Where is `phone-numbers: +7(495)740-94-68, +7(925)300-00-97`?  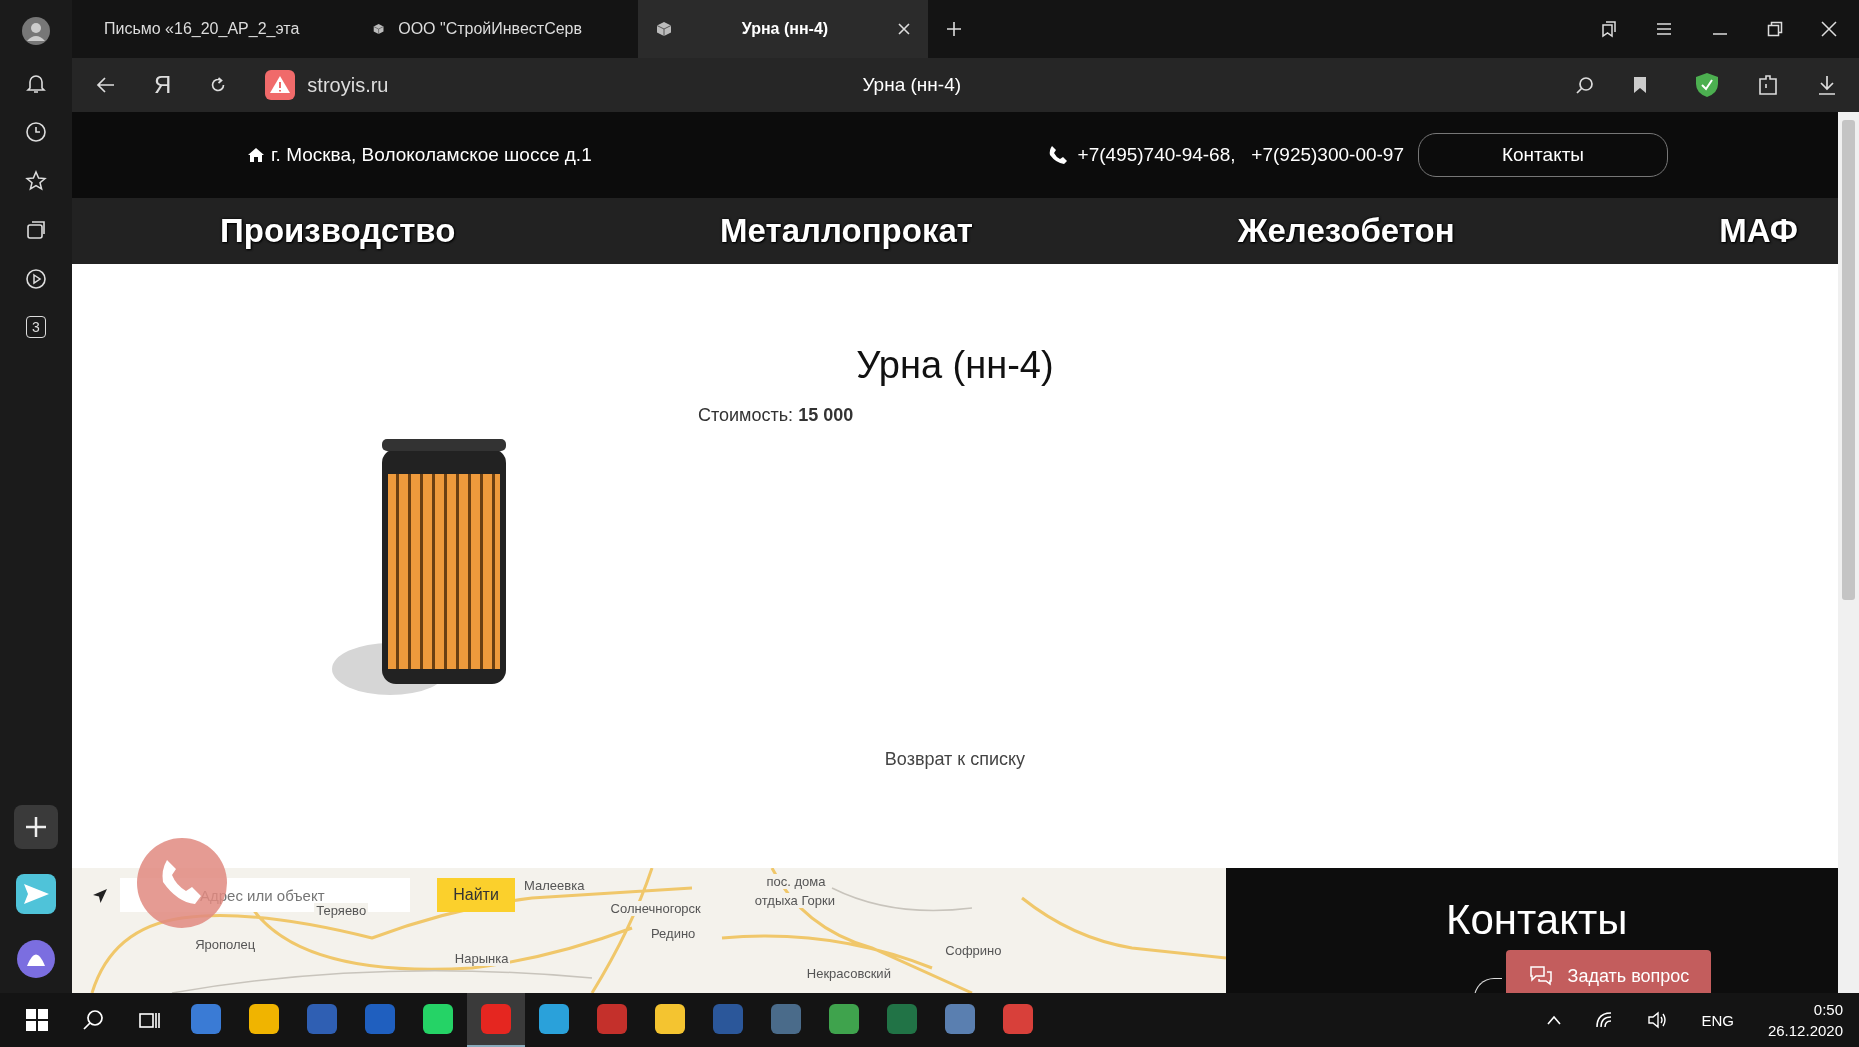 phone-numbers: +7(495)740-94-68, +7(925)300-00-97 is located at coordinates (1240, 155).